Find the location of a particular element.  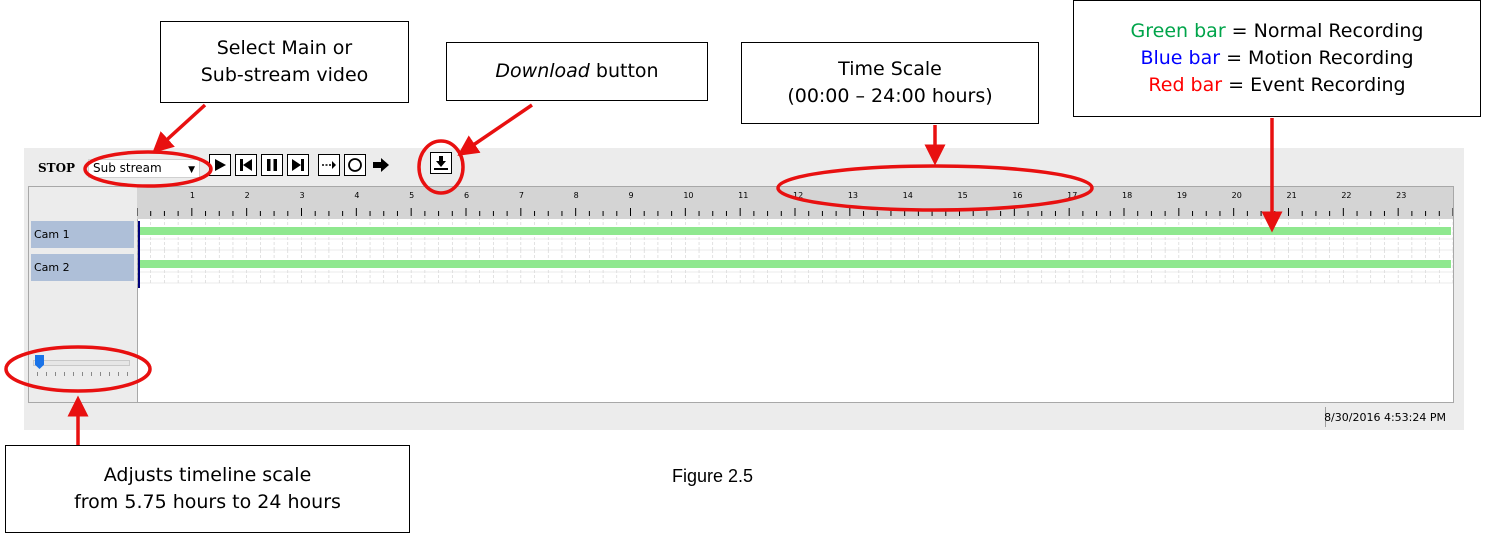

hour-label: 16 is located at coordinates (1017, 195).